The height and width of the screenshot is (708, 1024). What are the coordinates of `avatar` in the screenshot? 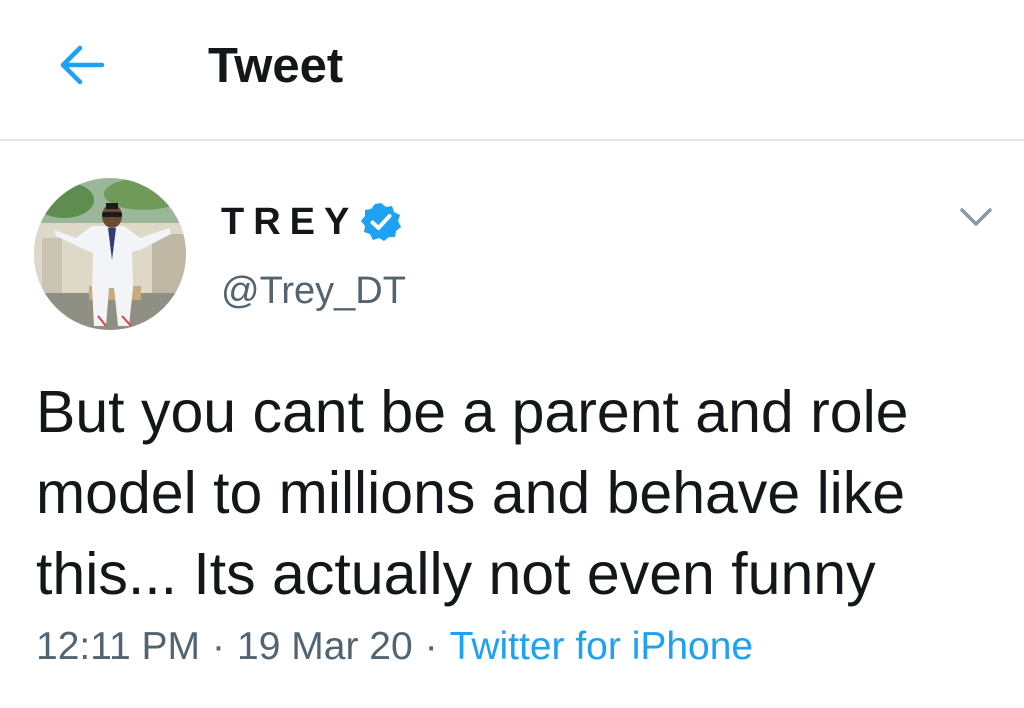 It's located at (110, 254).